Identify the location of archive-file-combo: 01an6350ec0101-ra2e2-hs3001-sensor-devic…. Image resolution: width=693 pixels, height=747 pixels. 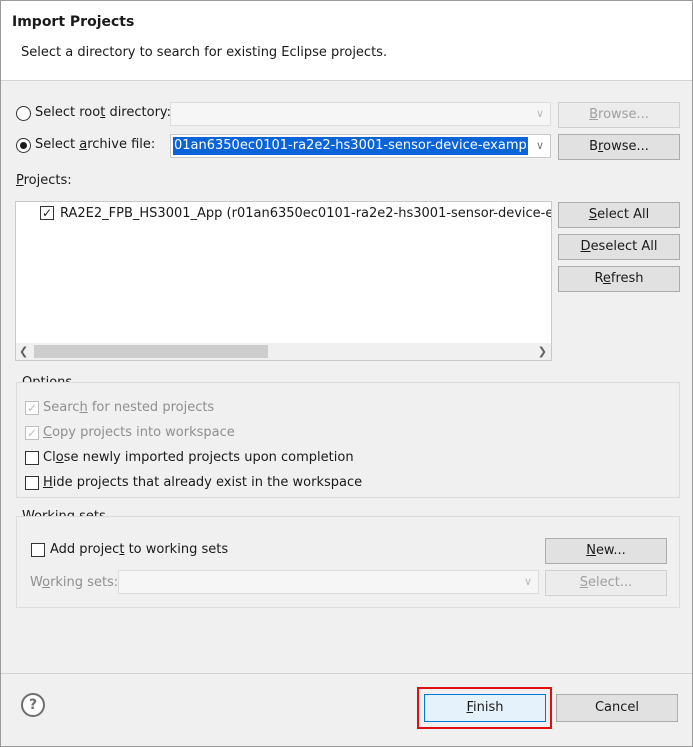
(360, 146).